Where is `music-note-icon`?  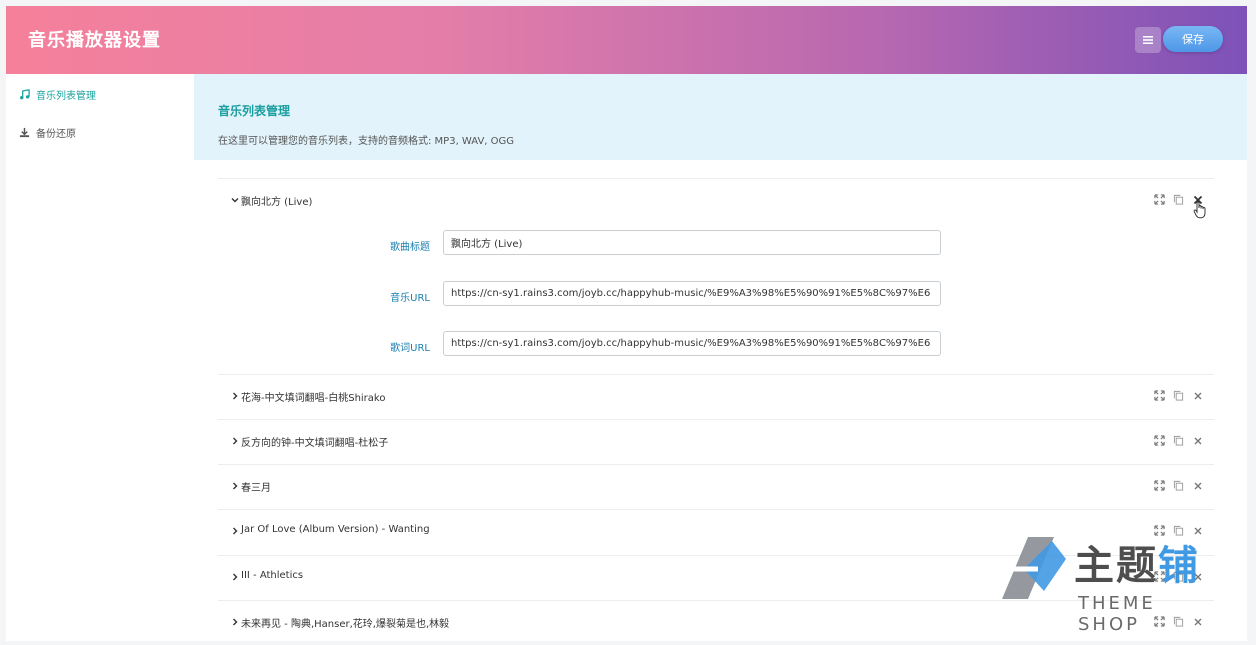
music-note-icon is located at coordinates (24, 95).